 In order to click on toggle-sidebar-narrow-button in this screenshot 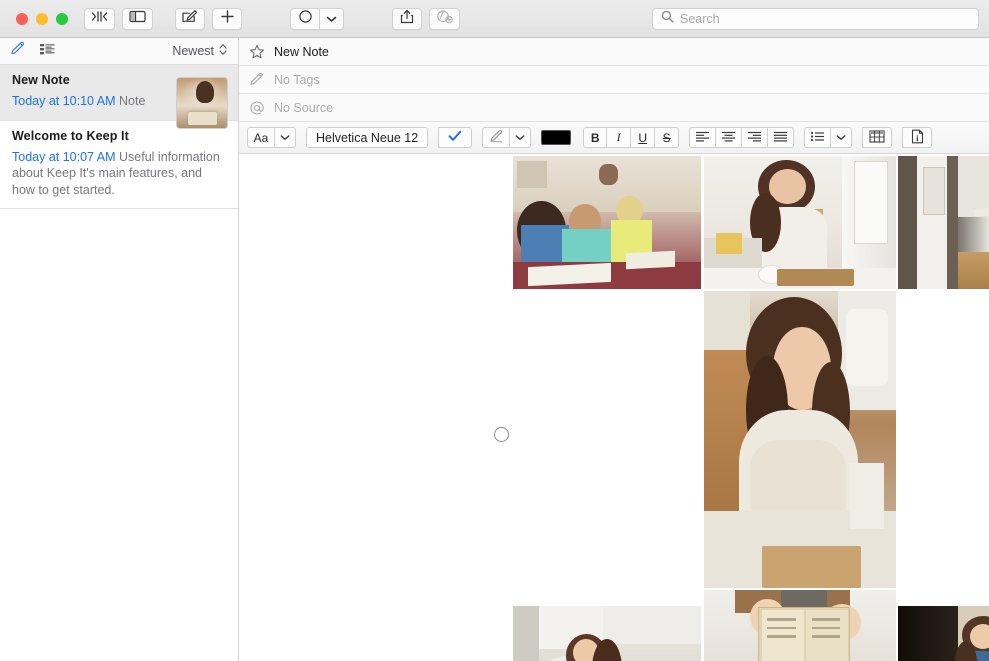, I will do `click(99, 18)`.